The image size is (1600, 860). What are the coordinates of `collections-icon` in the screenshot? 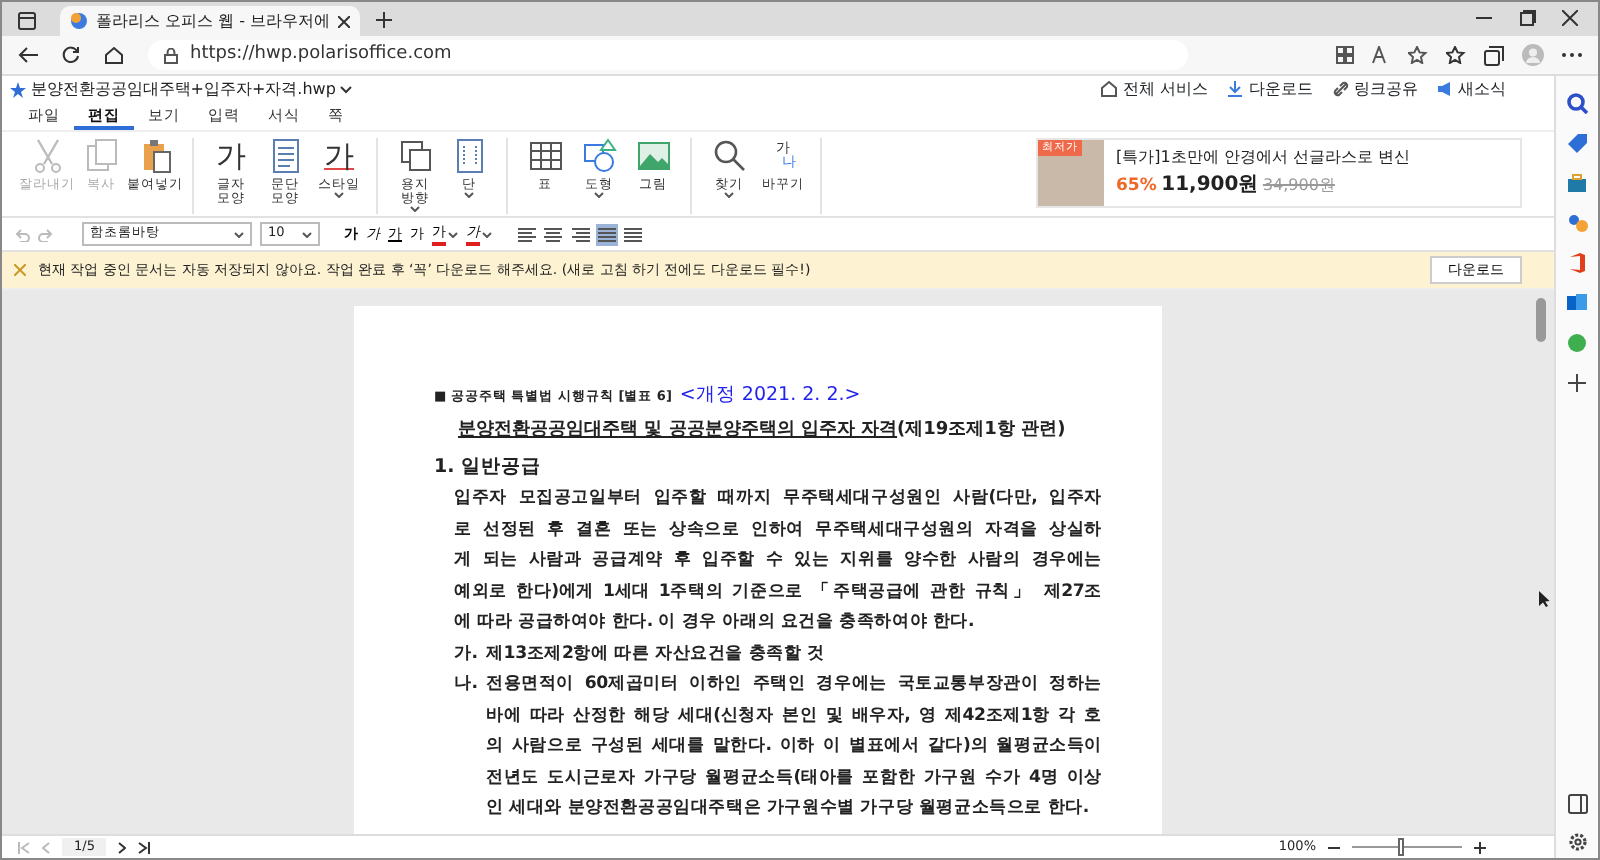 It's located at (1494, 55).